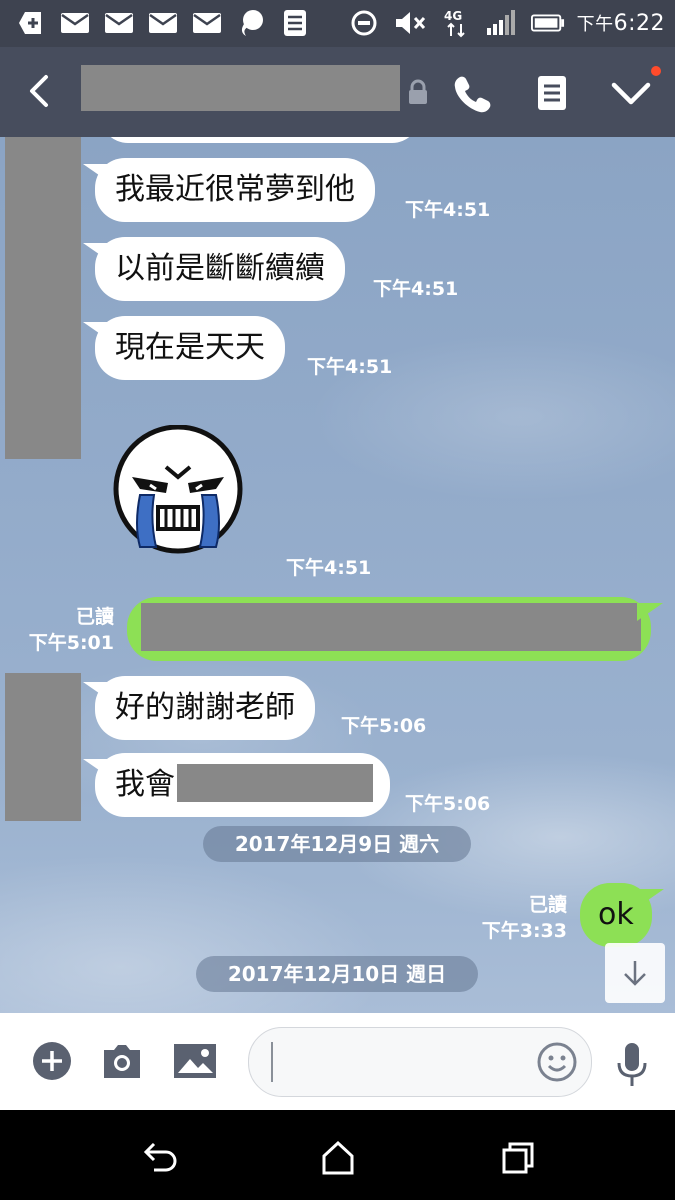  I want to click on message-text: 好的謝謝老師, so click(205, 707).